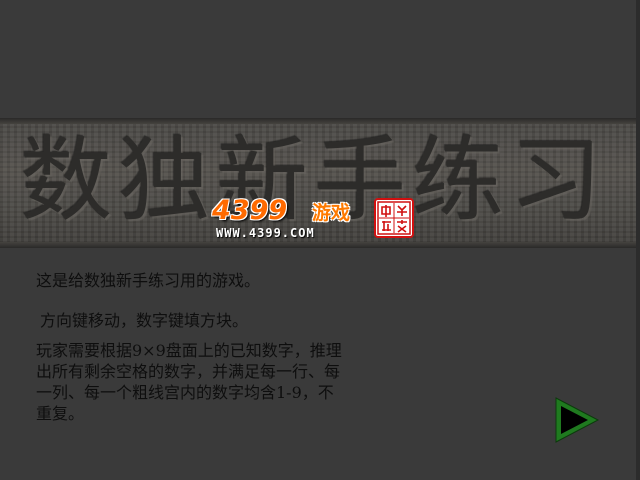  I want to click on logo-url: WWW.4399.COM, so click(265, 233).